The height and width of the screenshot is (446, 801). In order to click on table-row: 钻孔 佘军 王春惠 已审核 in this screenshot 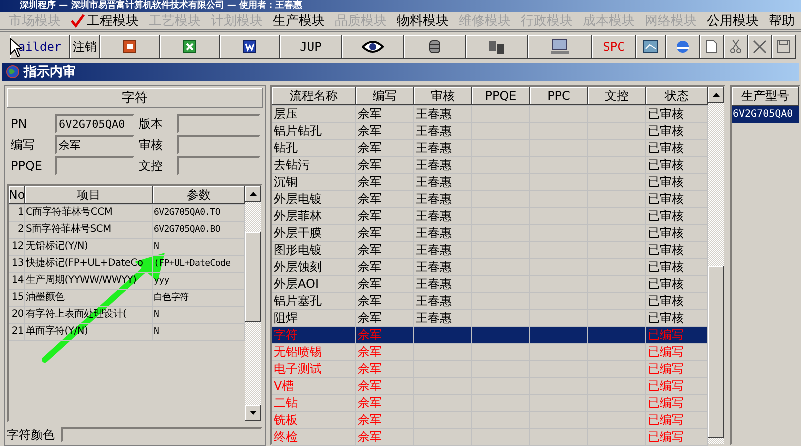, I will do `click(490, 148)`.